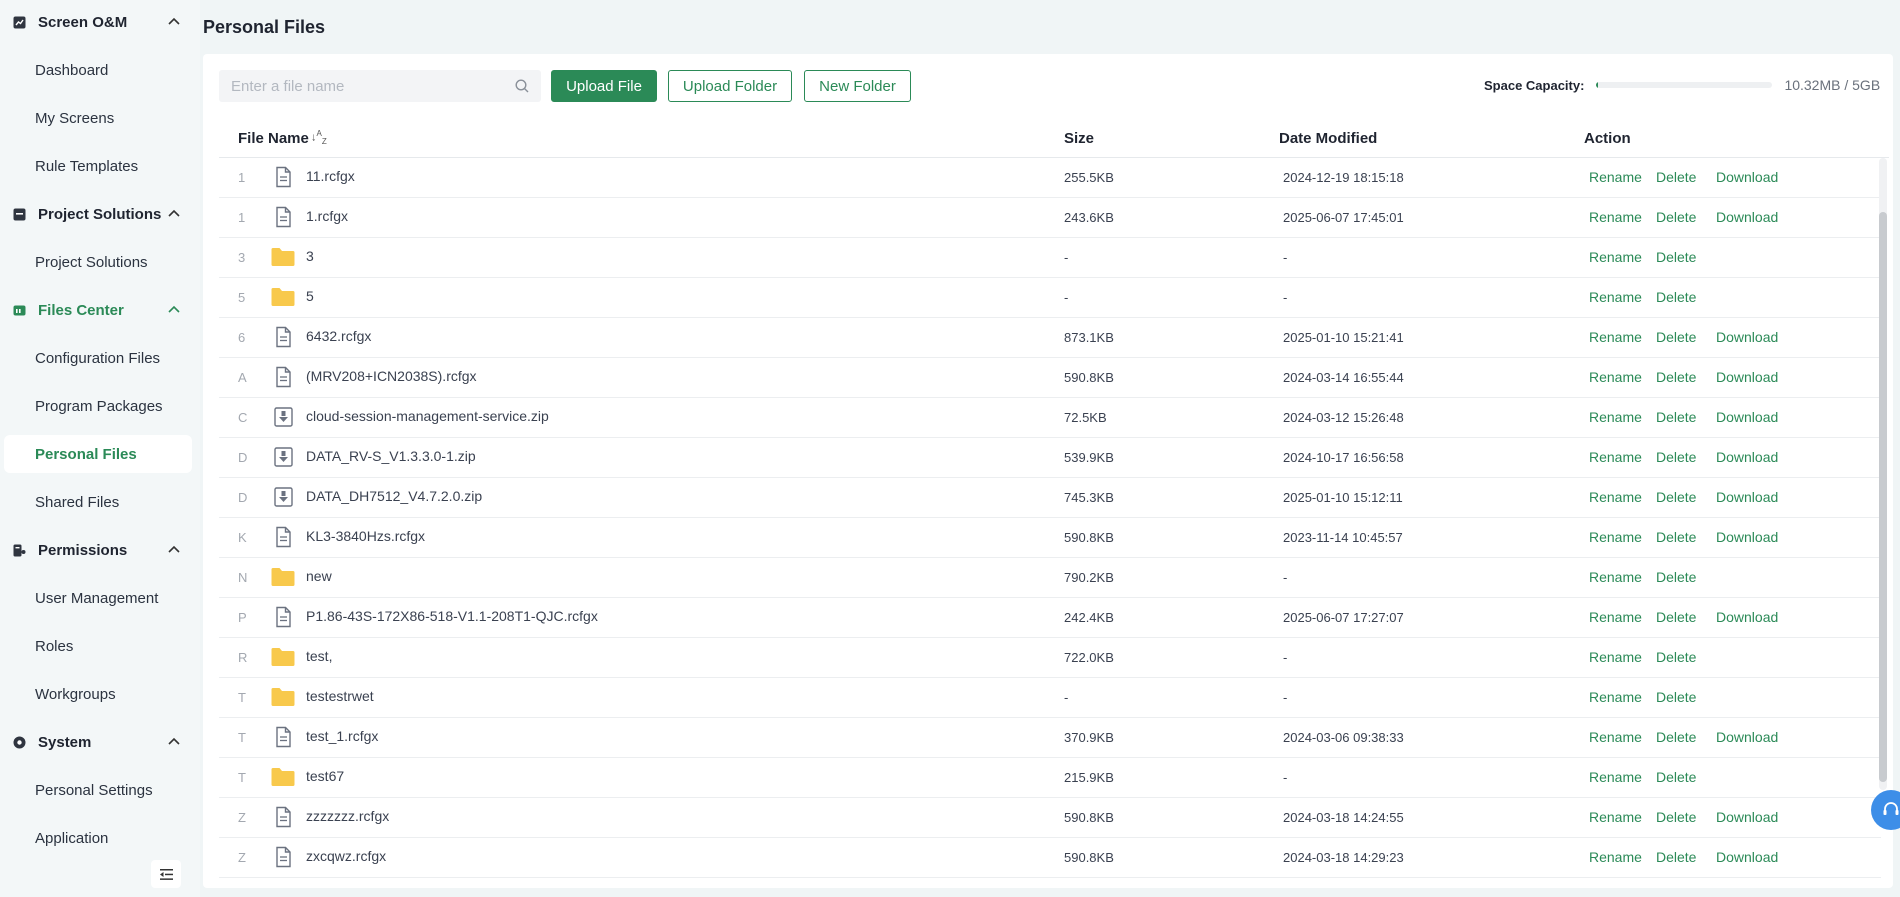  I want to click on file-name: zxcqwz.rcfgx, so click(346, 856).